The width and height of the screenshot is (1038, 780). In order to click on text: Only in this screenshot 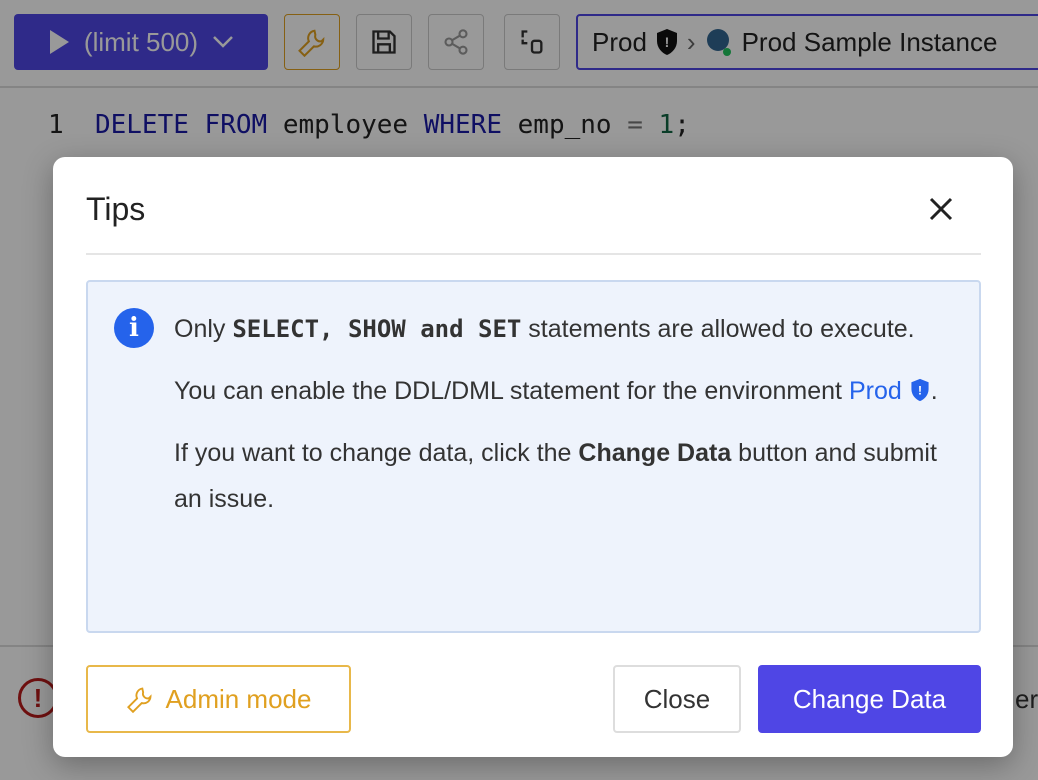, I will do `click(203, 329)`.